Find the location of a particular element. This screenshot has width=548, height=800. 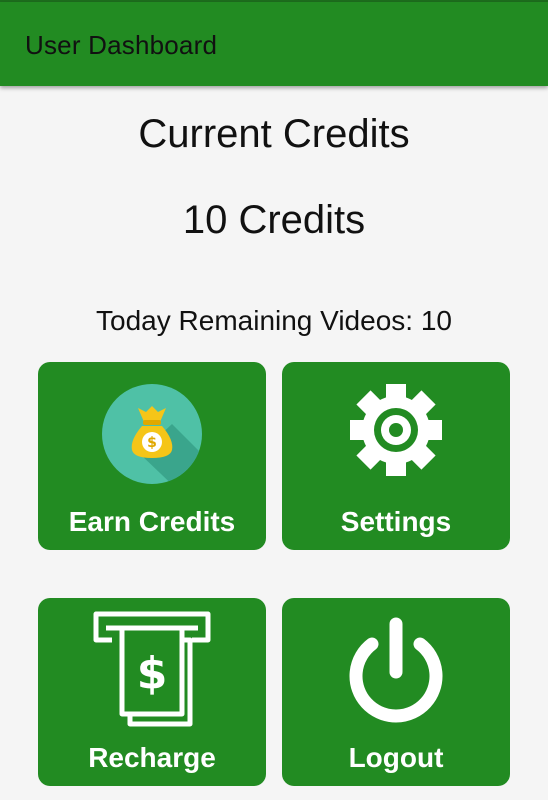

app-bar-title: User Dashboard is located at coordinates (121, 45).